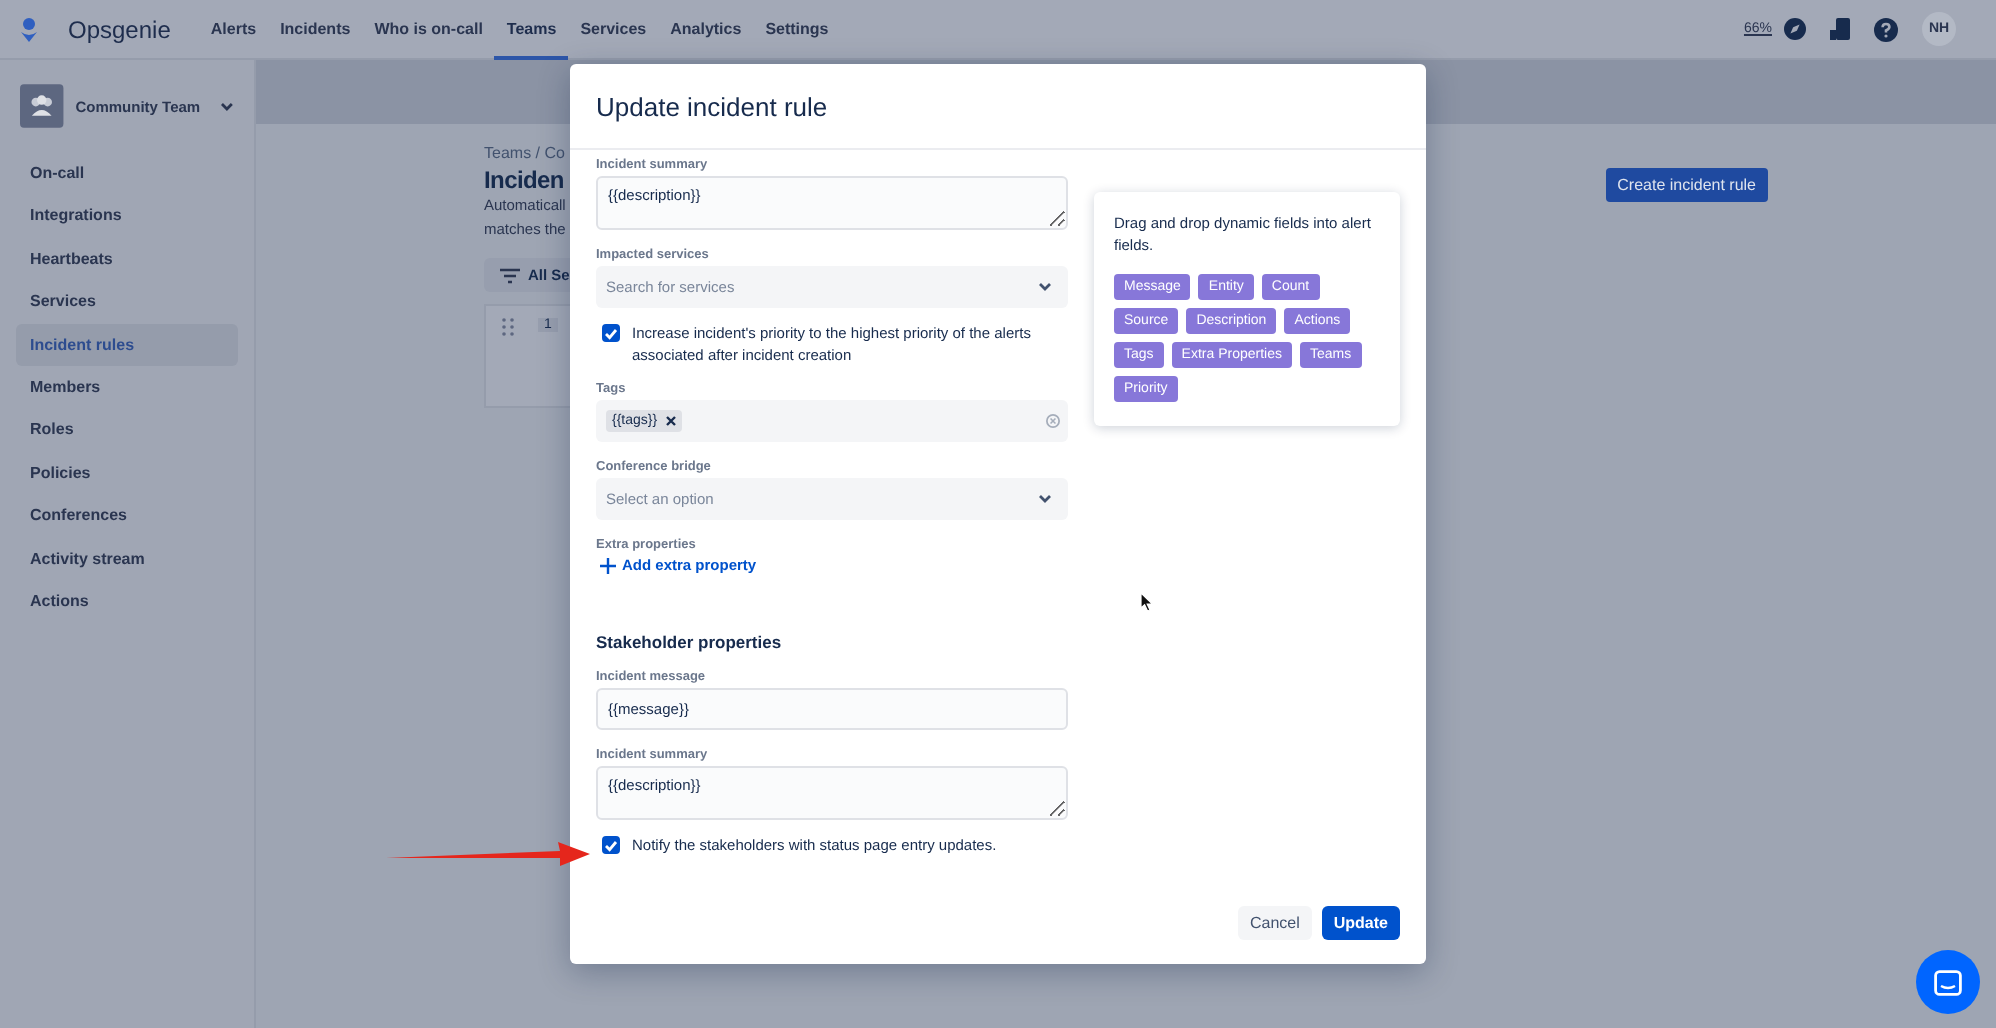 This screenshot has width=1996, height=1028. What do you see at coordinates (1360, 923) in the screenshot?
I see `dialog-button: Update` at bounding box center [1360, 923].